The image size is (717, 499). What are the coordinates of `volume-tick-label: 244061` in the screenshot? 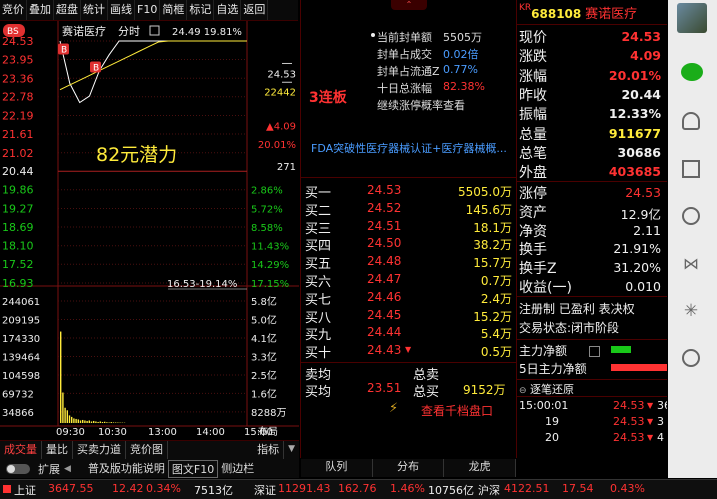 It's located at (21, 302).